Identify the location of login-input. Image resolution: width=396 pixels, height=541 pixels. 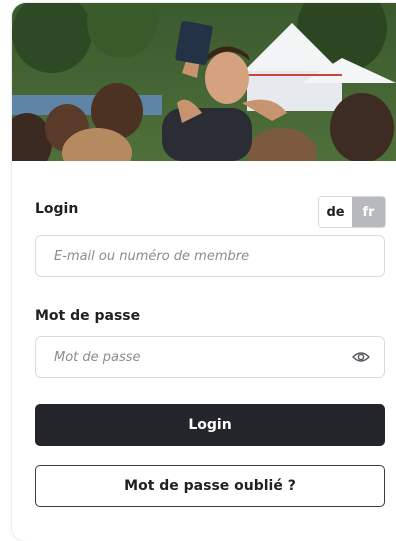
(210, 256).